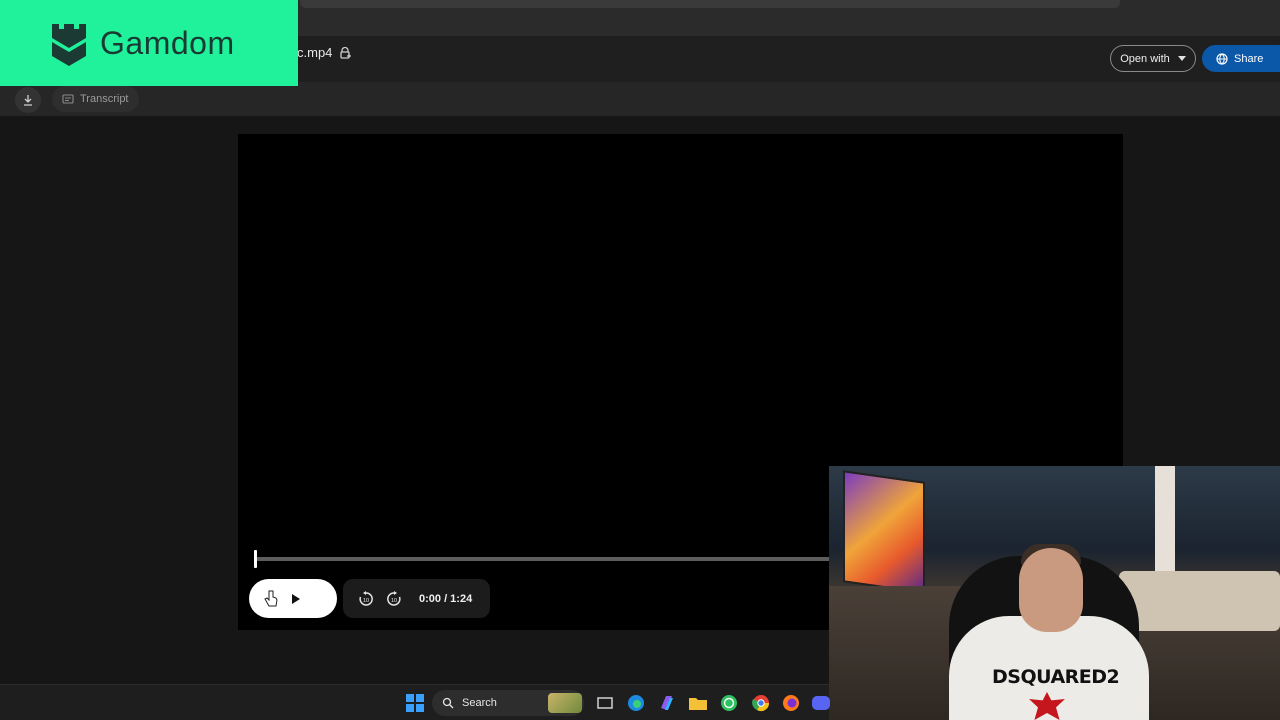 The height and width of the screenshot is (720, 1280). Describe the element at coordinates (479, 703) in the screenshot. I see `search-label: Search` at that location.